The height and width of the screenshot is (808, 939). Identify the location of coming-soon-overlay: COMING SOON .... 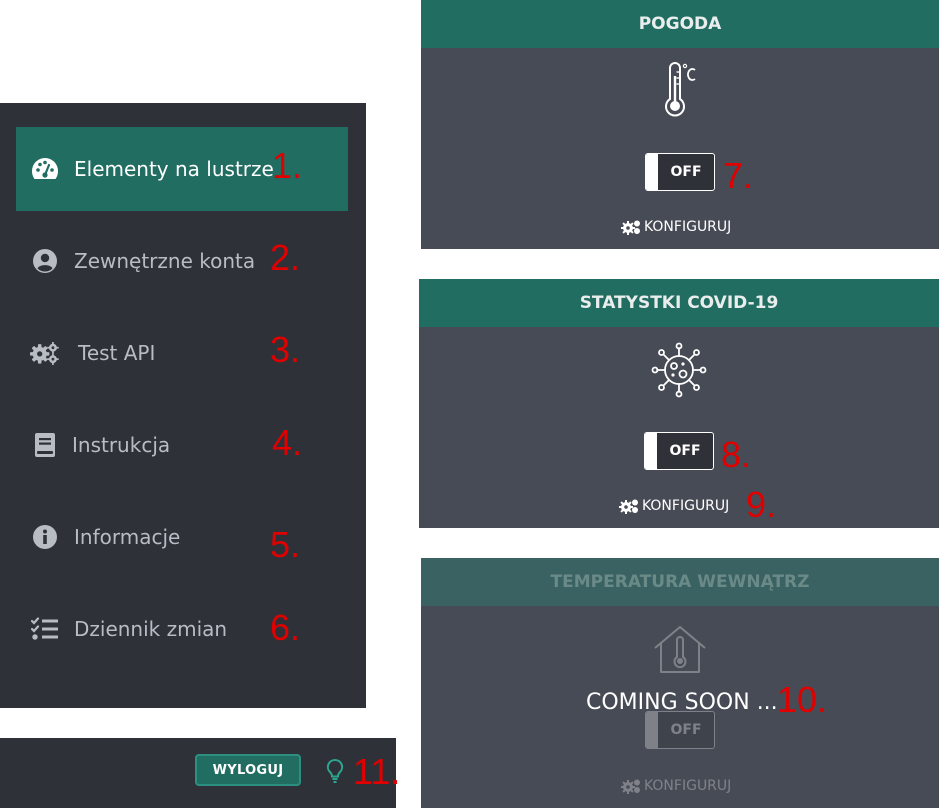
(682, 702).